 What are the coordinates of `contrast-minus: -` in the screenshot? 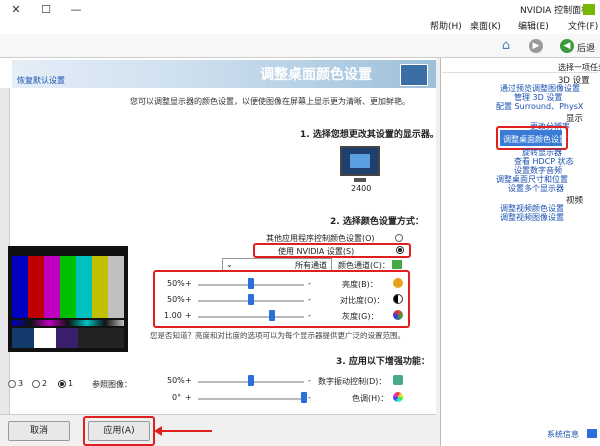 It's located at (309, 299).